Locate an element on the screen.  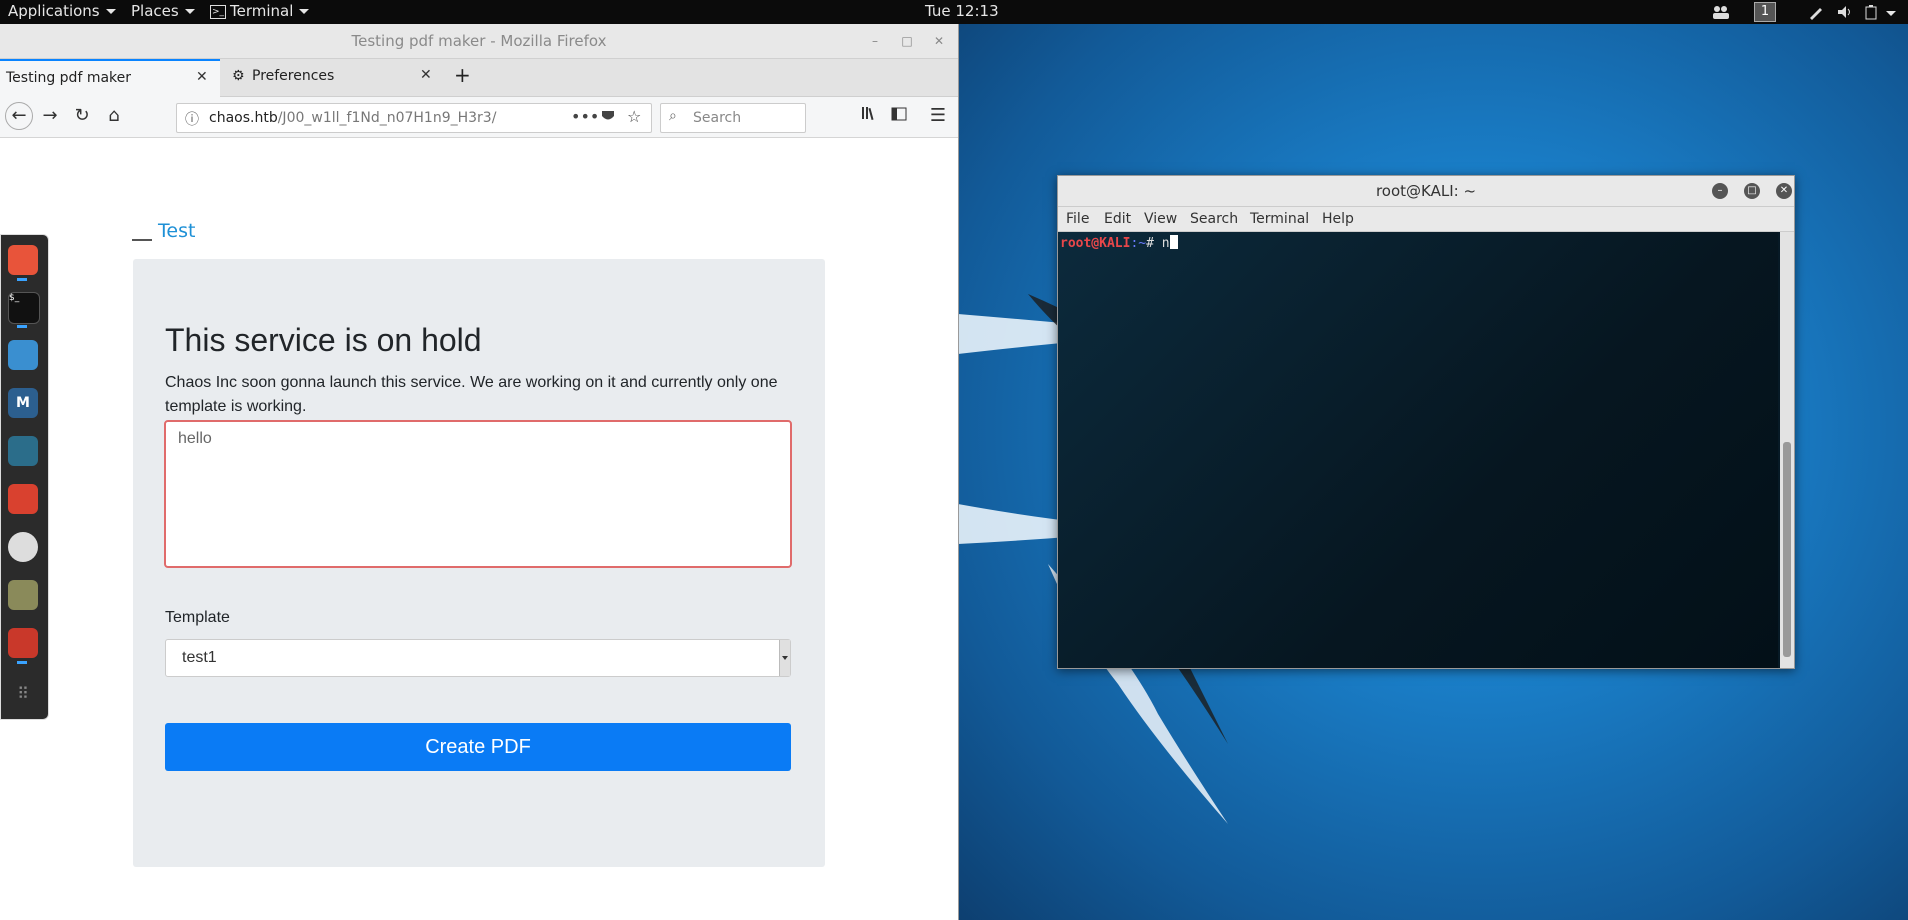
pen-icon is located at coordinates (1816, 12).